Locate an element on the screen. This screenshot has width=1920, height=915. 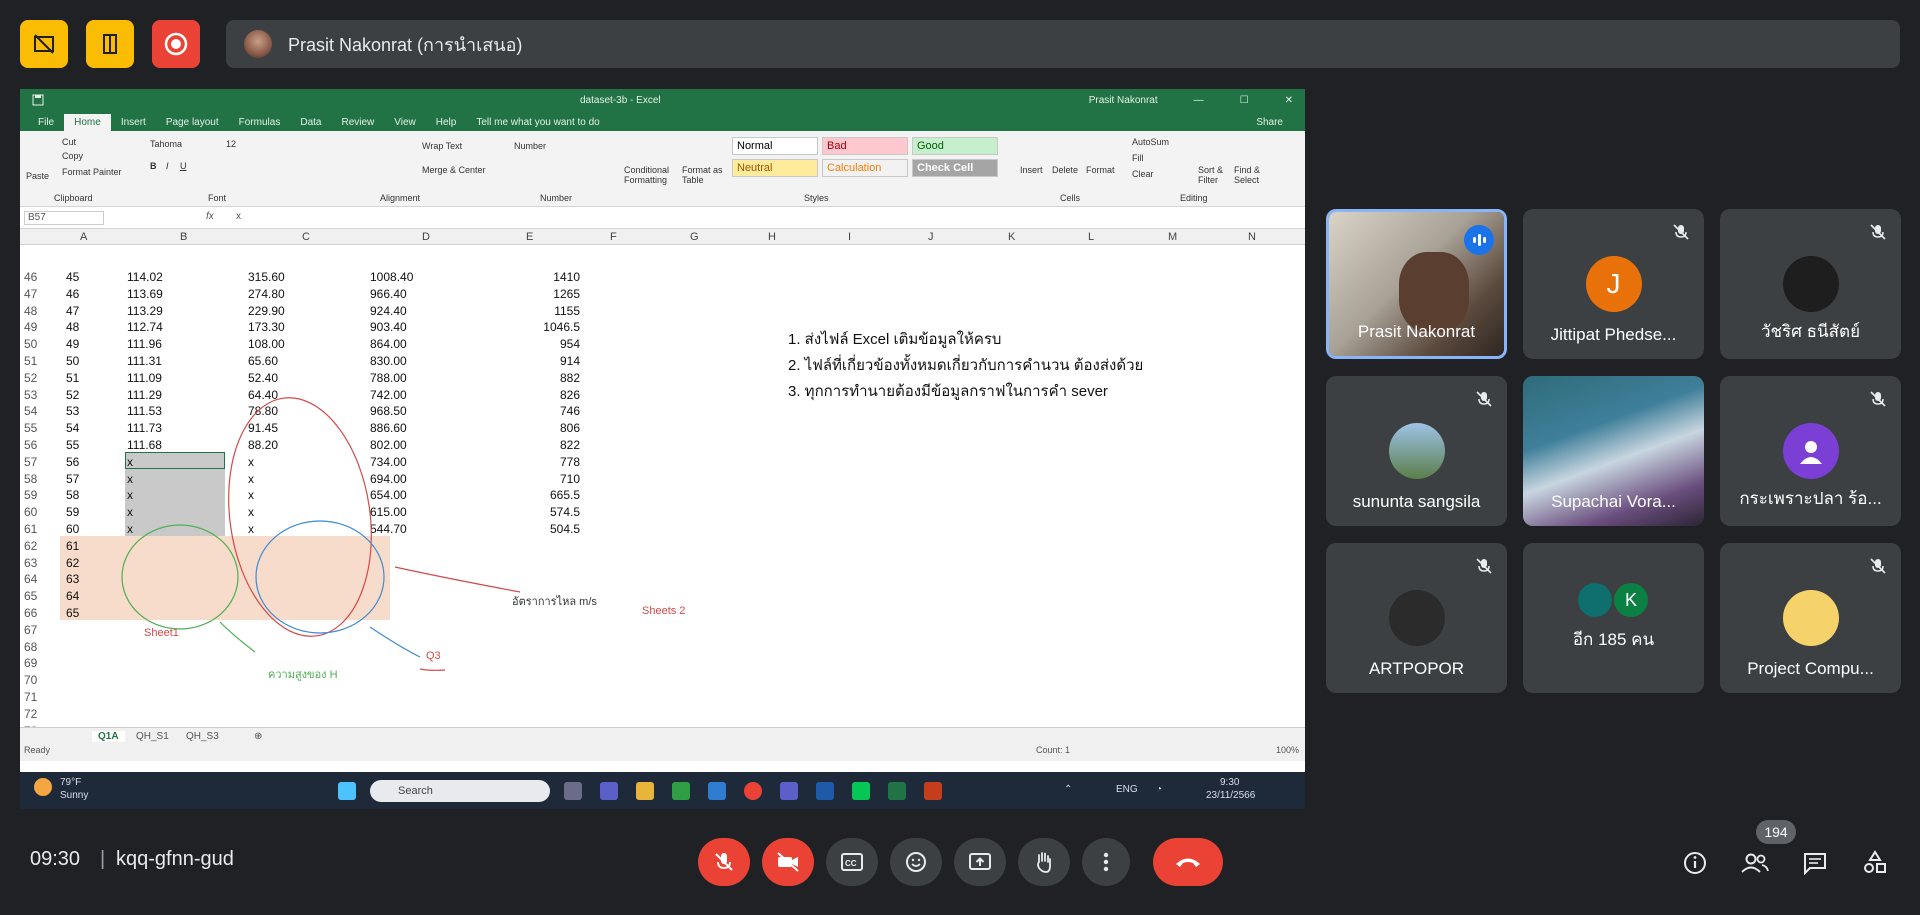
format-cells-button: Format is located at coordinates (1100, 170).